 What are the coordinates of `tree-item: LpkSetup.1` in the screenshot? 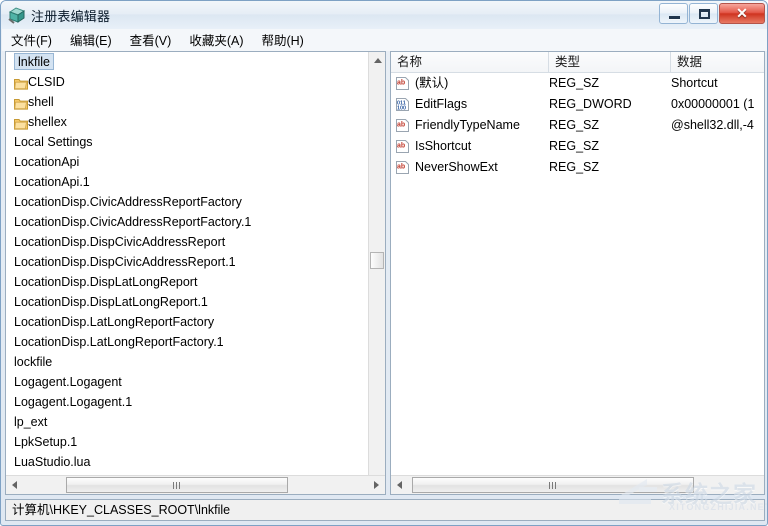 It's located at (187, 442).